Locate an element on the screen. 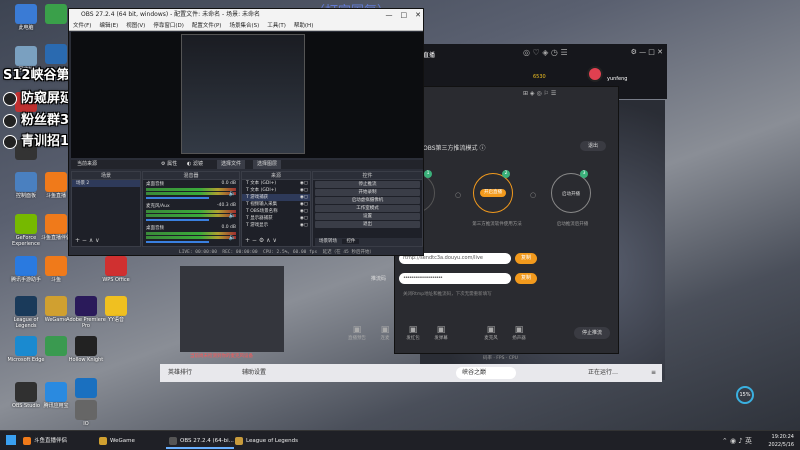  taskbar-app: 斗鱼直播伴侣 is located at coordinates (43, 441).